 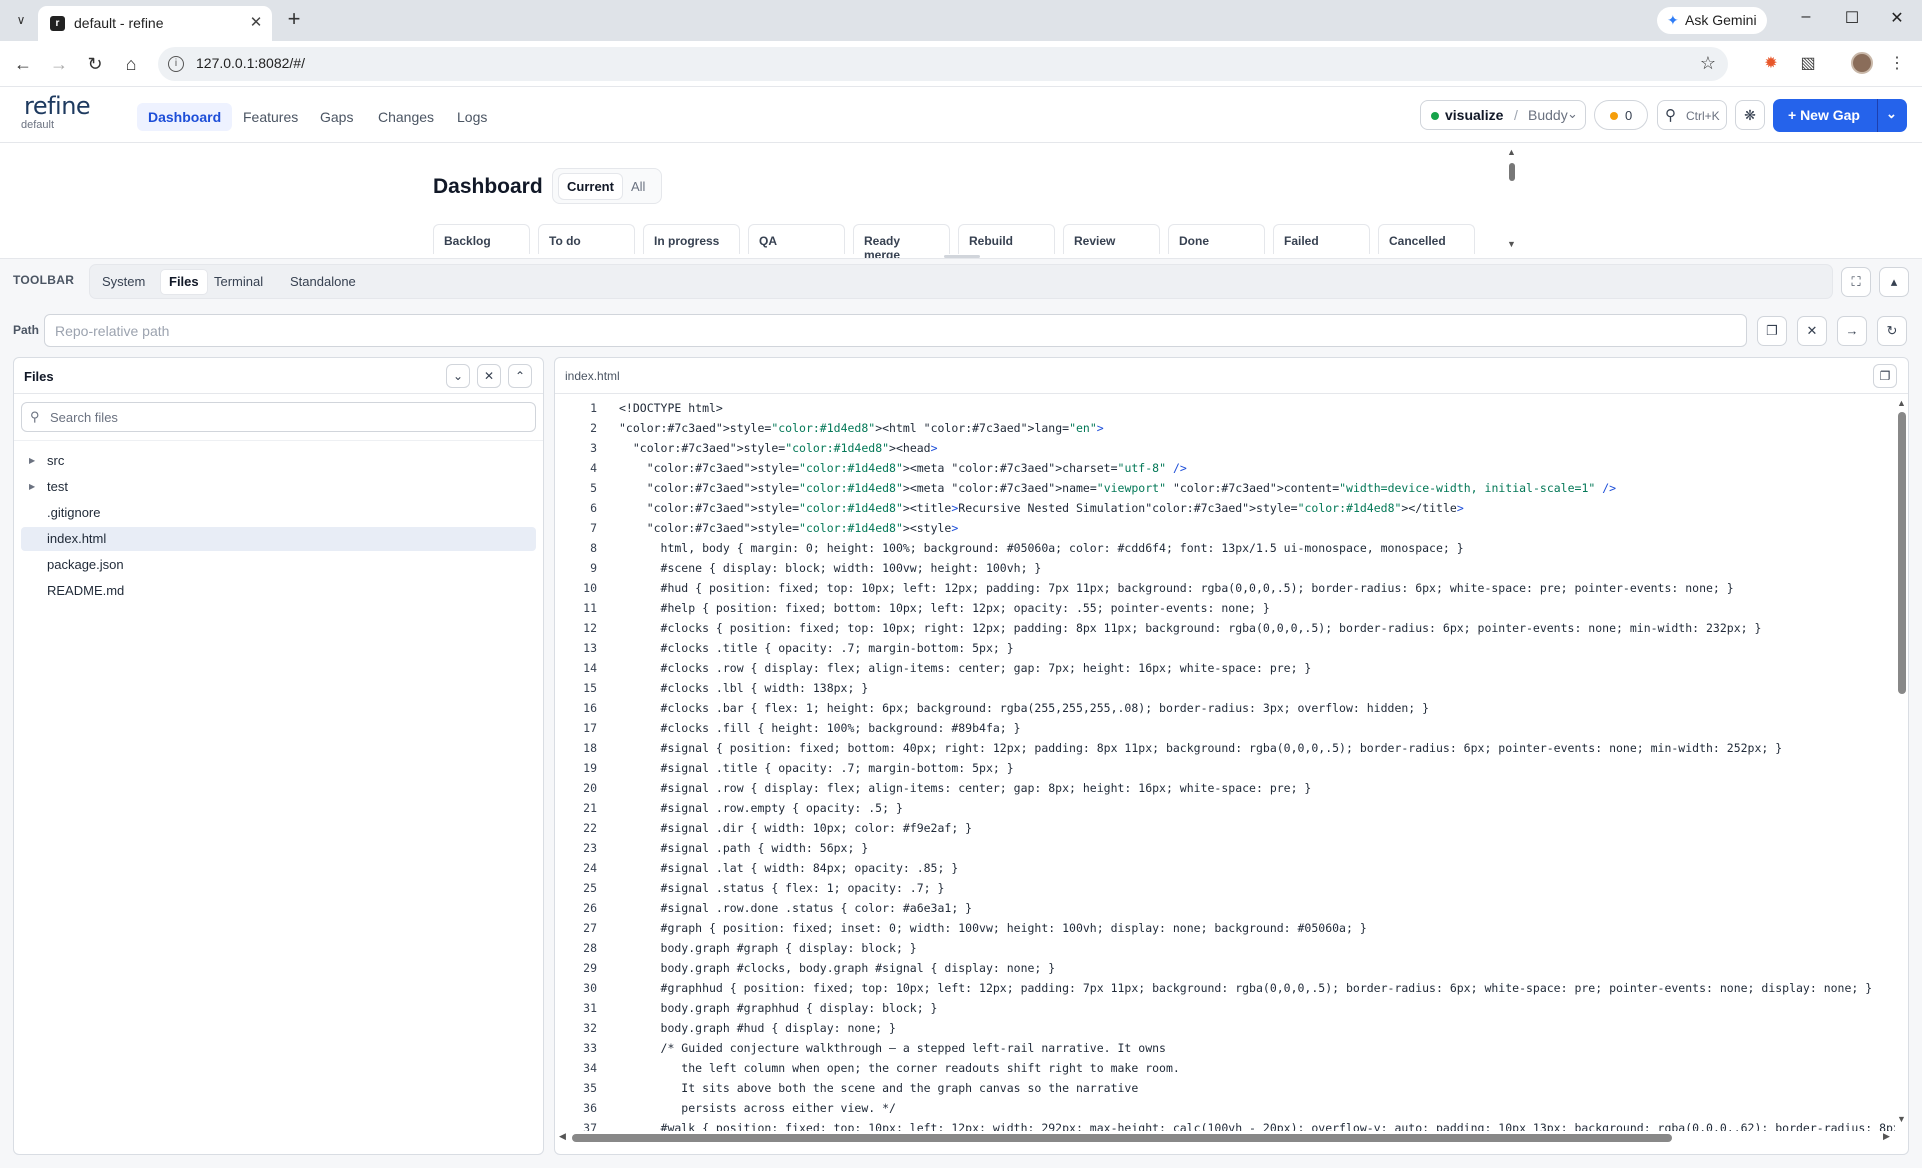 I want to click on copy-path-button: ❐, so click(x=1772, y=331).